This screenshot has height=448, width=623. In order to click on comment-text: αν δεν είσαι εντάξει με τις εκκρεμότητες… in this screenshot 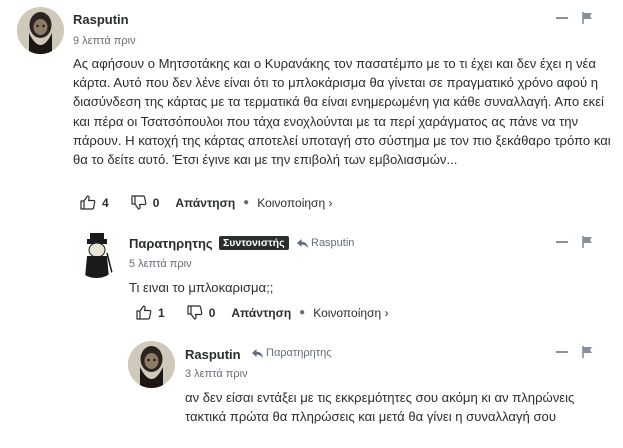, I will do `click(380, 407)`.